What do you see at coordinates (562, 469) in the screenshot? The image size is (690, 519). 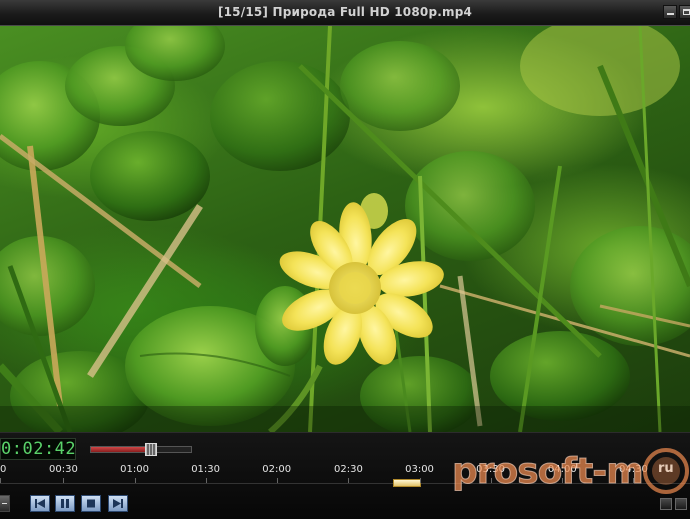 I see `timeline-tick-label: 04:00` at bounding box center [562, 469].